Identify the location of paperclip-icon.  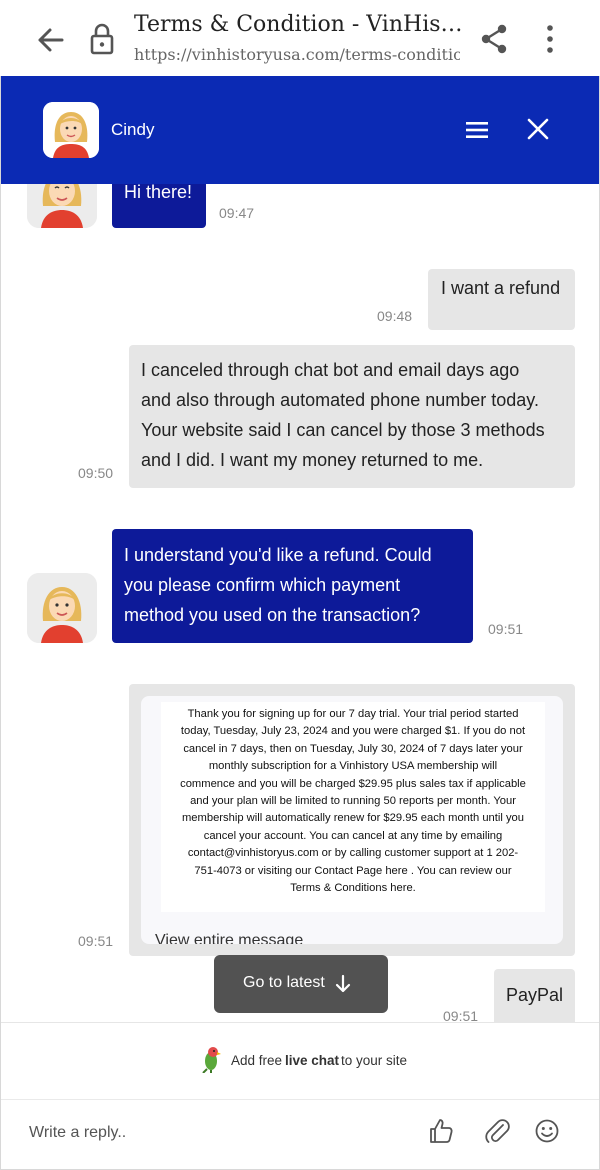
(497, 1131).